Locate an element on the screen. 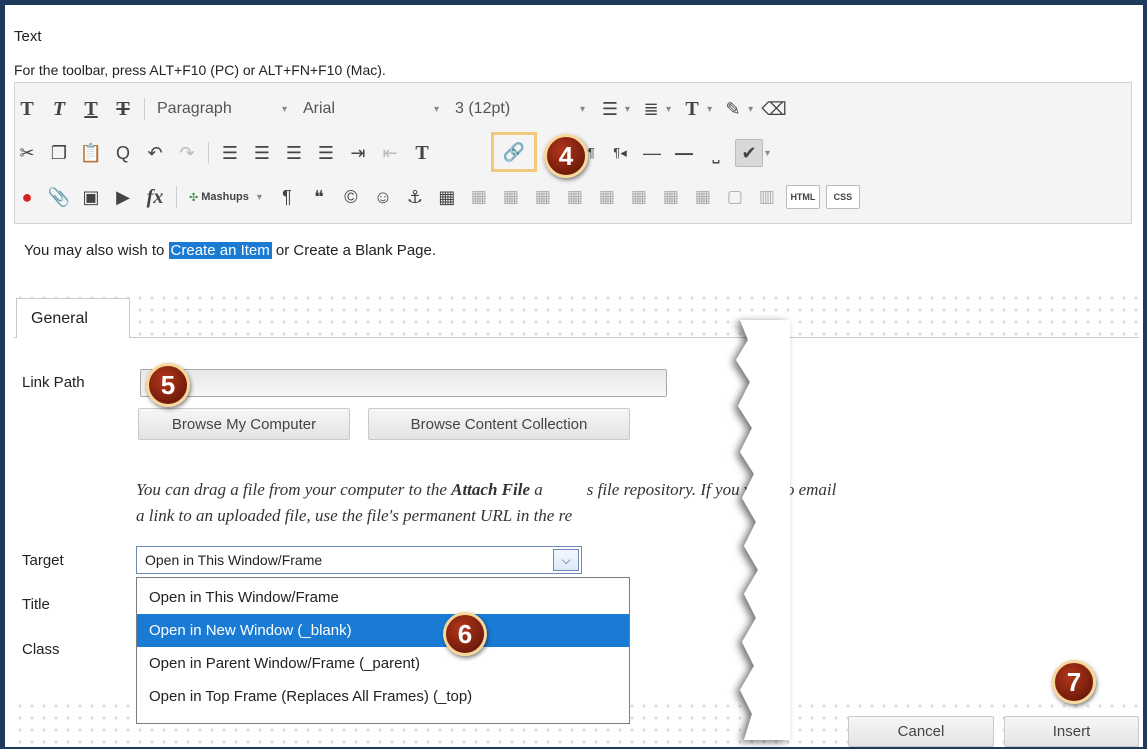 The height and width of the screenshot is (749, 1147). indent-icon: ⇥ is located at coordinates (358, 153).